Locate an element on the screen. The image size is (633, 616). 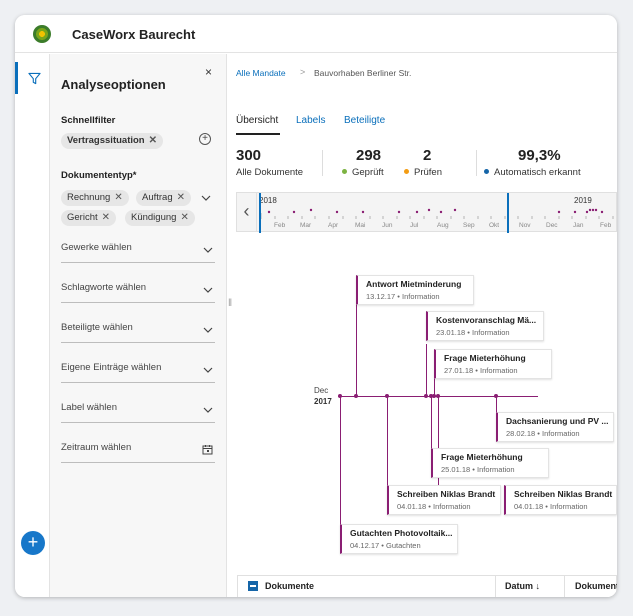
month-label: Sep is located at coordinates (469, 225).